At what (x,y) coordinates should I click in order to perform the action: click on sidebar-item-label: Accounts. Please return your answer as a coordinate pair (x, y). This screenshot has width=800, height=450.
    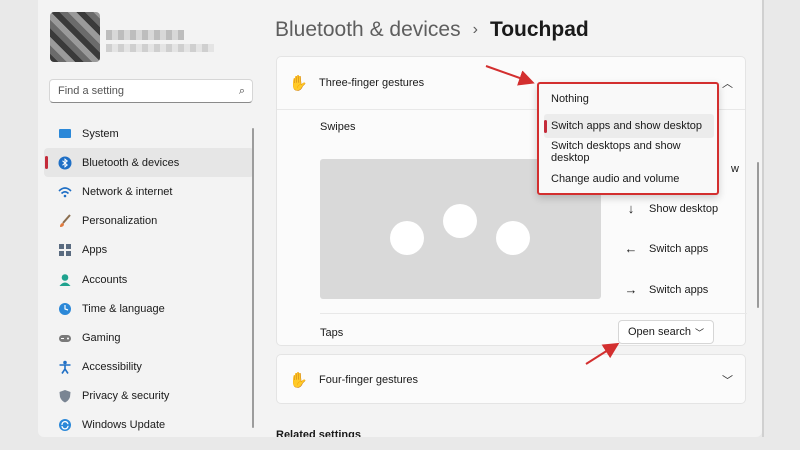
    Looking at the image, I should click on (105, 279).